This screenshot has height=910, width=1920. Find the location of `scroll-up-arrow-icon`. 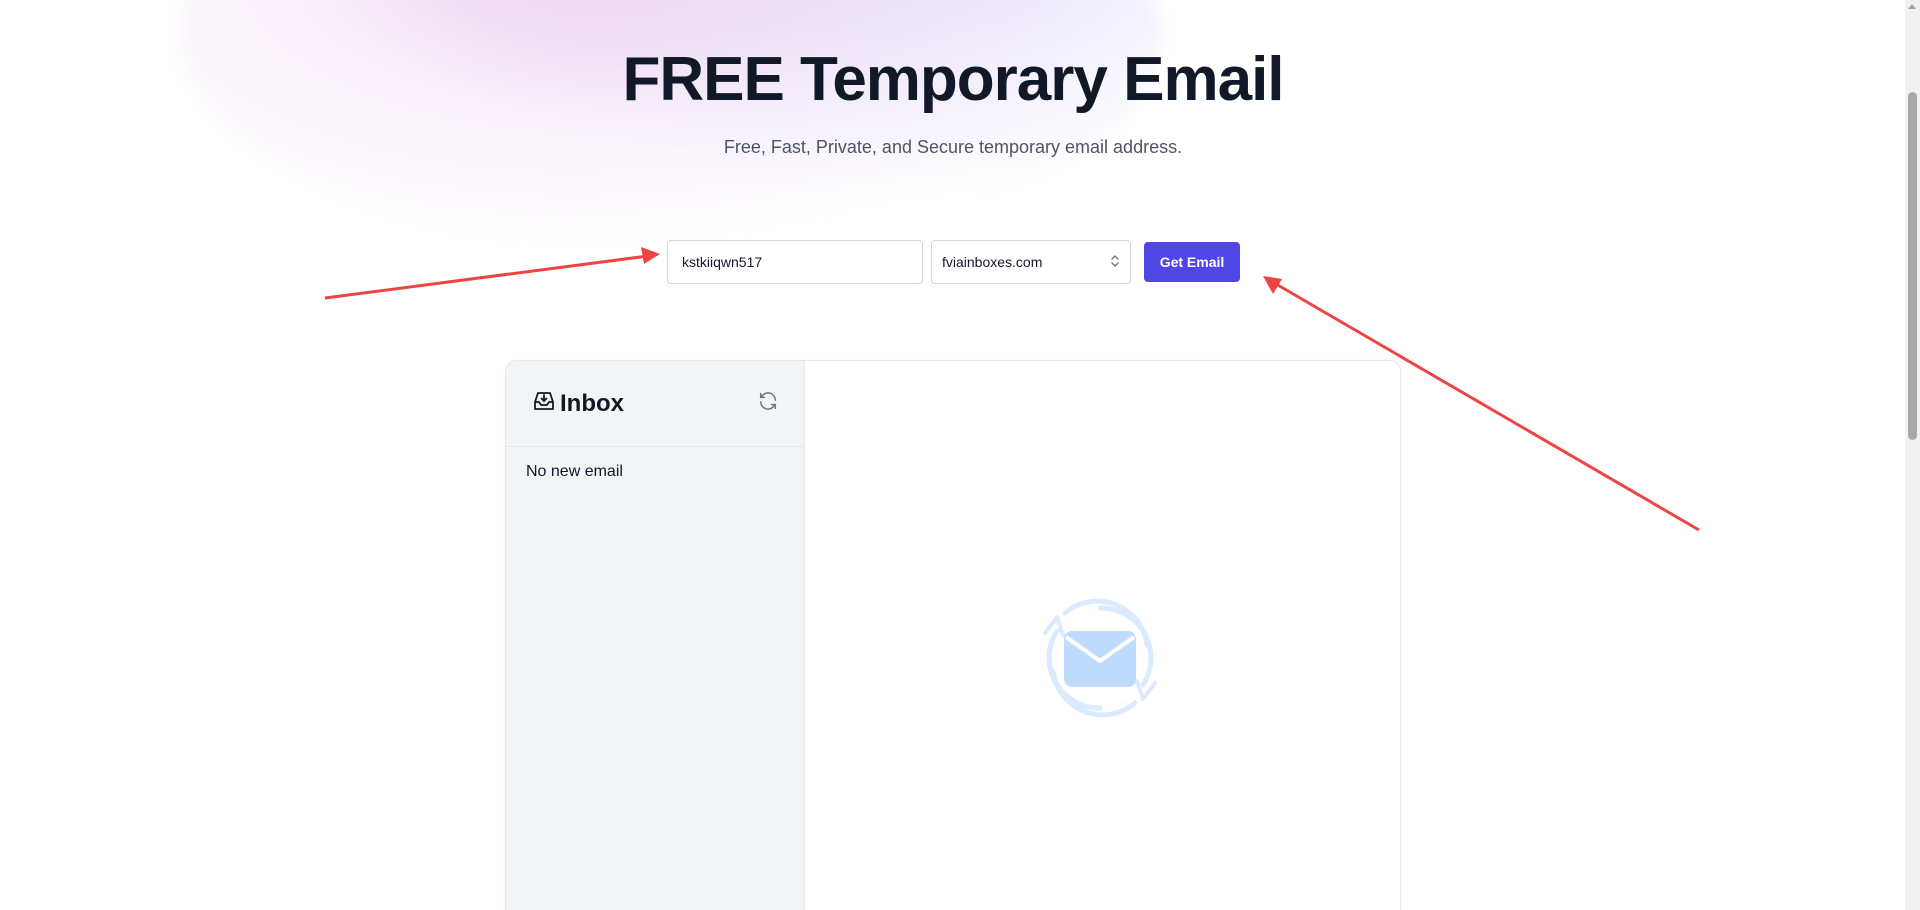

scroll-up-arrow-icon is located at coordinates (1912, 6).